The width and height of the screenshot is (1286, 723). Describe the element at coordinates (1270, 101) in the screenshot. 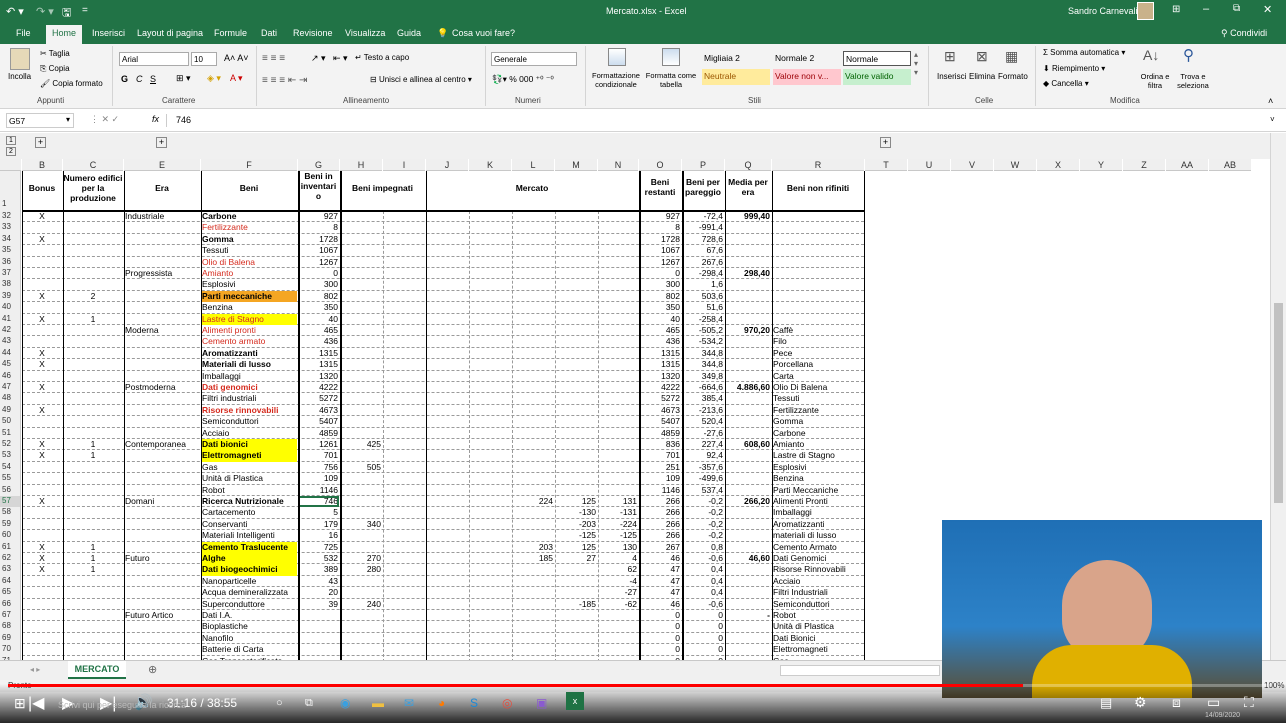

I see `collapse-ribbon-icon: ˄` at that location.